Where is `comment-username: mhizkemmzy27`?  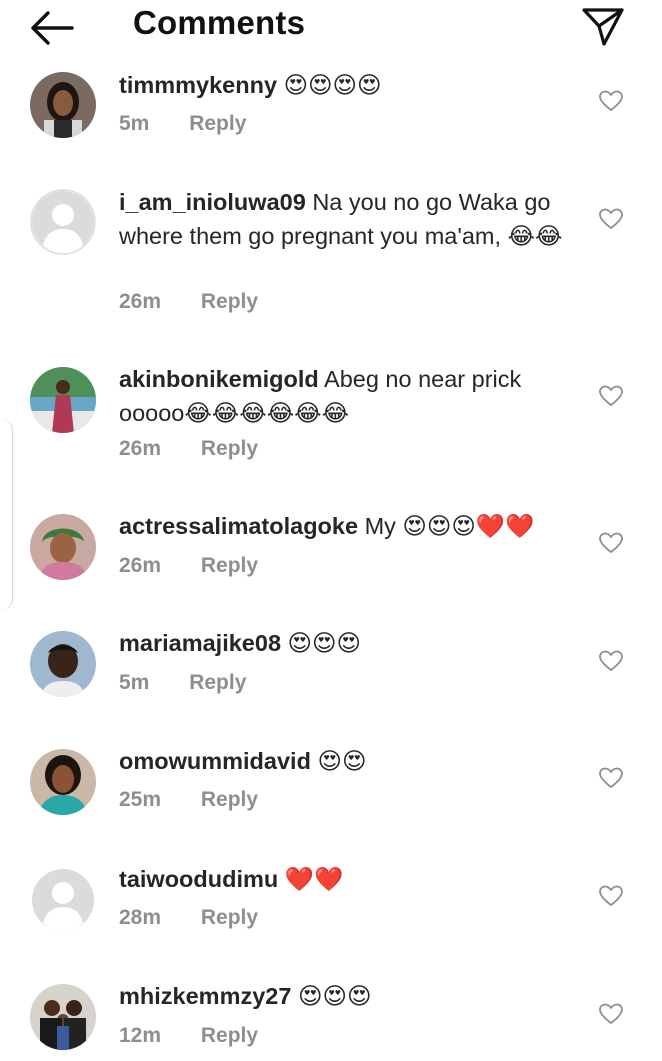 comment-username: mhizkemmzy27 is located at coordinates (205, 996).